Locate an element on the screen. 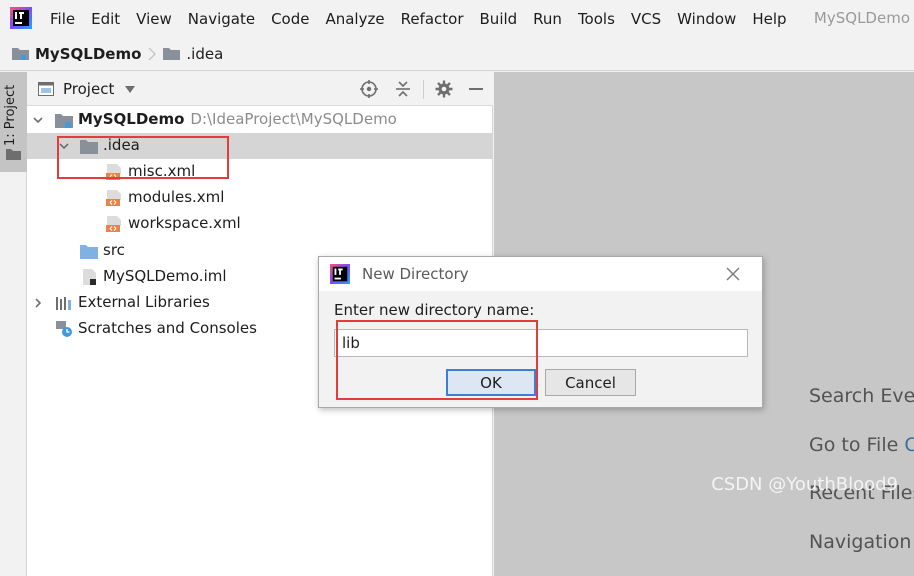  project-tool-tab-label: 1: Project is located at coordinates (10, 115).